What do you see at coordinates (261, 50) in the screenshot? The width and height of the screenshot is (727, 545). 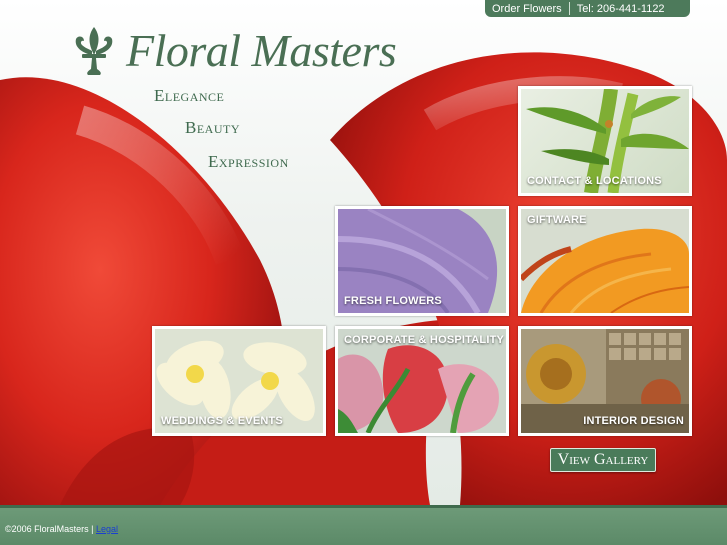 I see `brand-name: Floral Masters` at bounding box center [261, 50].